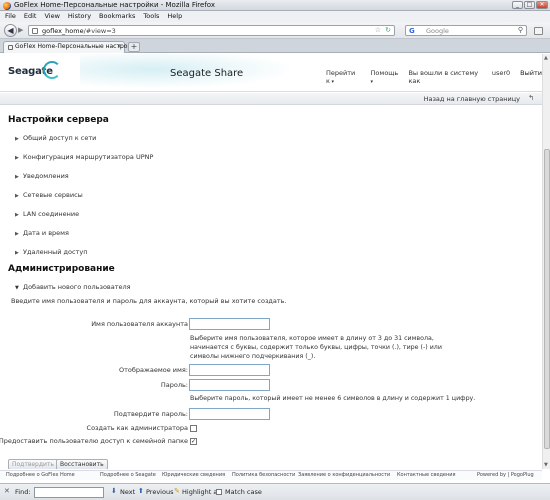 The width and height of the screenshot is (550, 500). I want to click on vertical-scrollbar: ▲ ▼, so click(546, 261).